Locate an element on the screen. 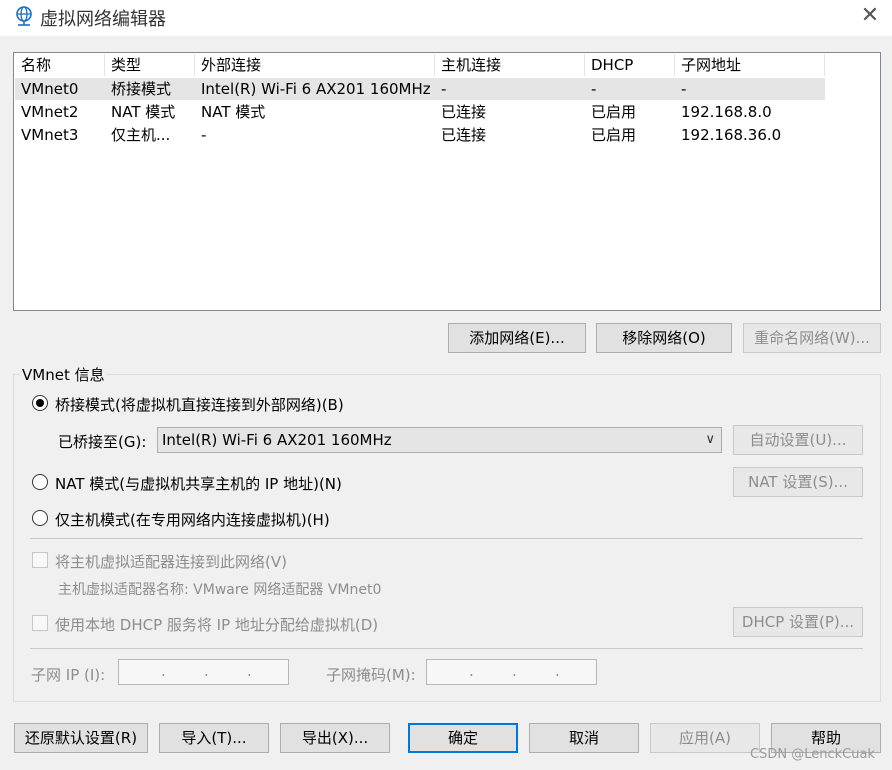  nat-mode-label: NAT 模式(与虚拟机共享主机的 IP 地址)(N) is located at coordinates (198, 483).